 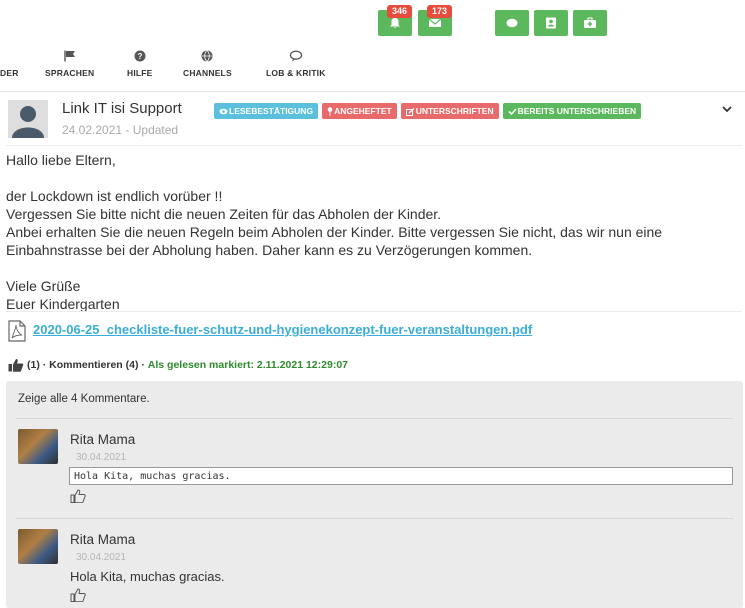 What do you see at coordinates (410, 111) in the screenshot?
I see `edit-icon` at bounding box center [410, 111].